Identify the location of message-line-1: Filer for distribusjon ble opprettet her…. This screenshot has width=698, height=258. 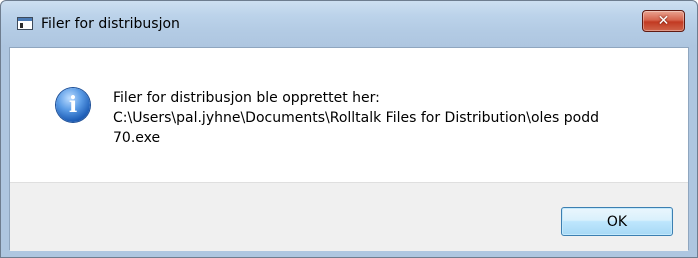
(246, 98).